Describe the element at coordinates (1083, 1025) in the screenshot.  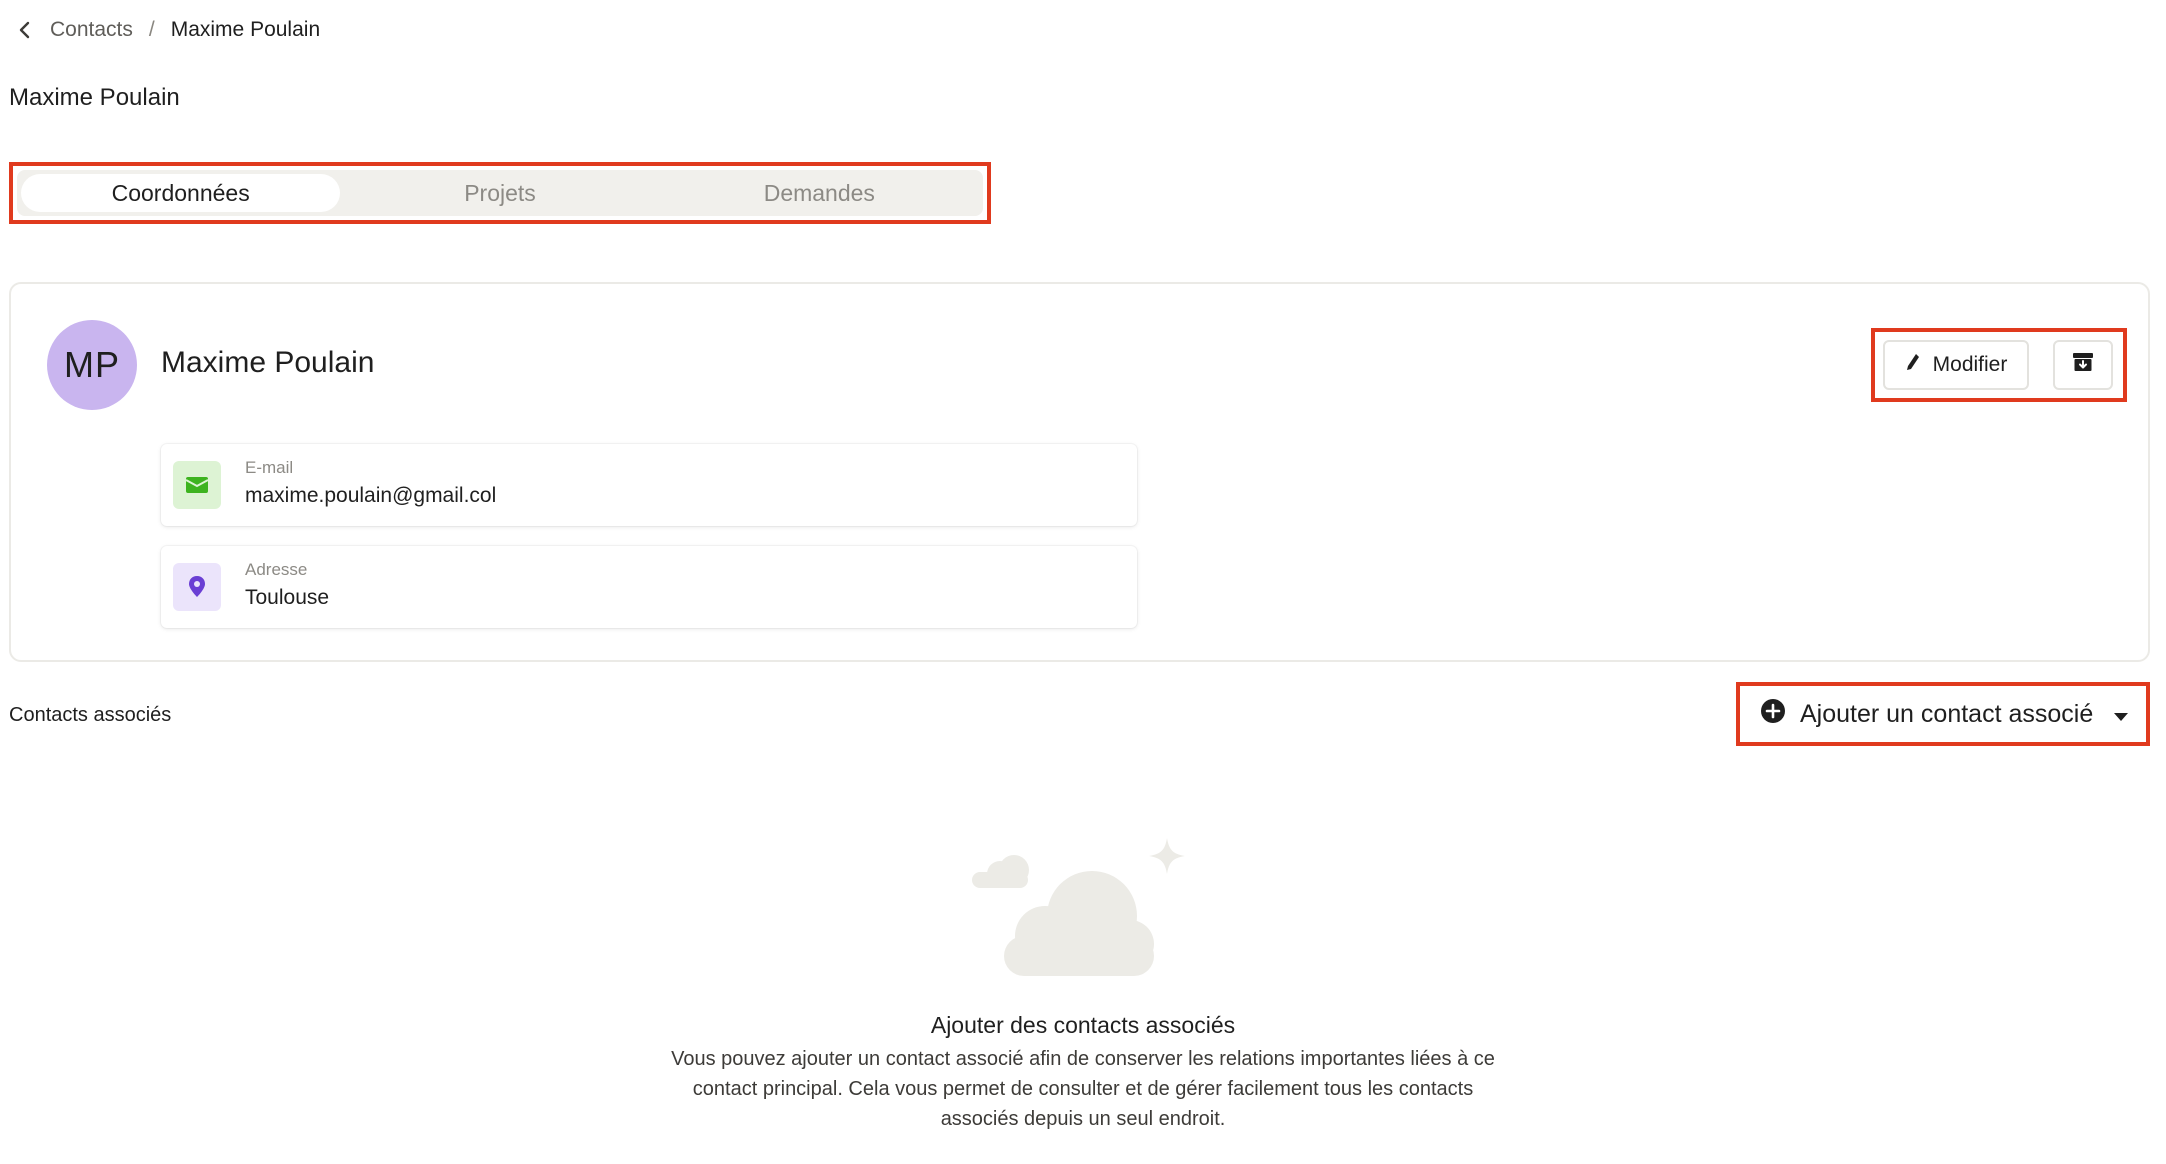
I see `empty-state-title: Ajouter des contacts associés` at that location.